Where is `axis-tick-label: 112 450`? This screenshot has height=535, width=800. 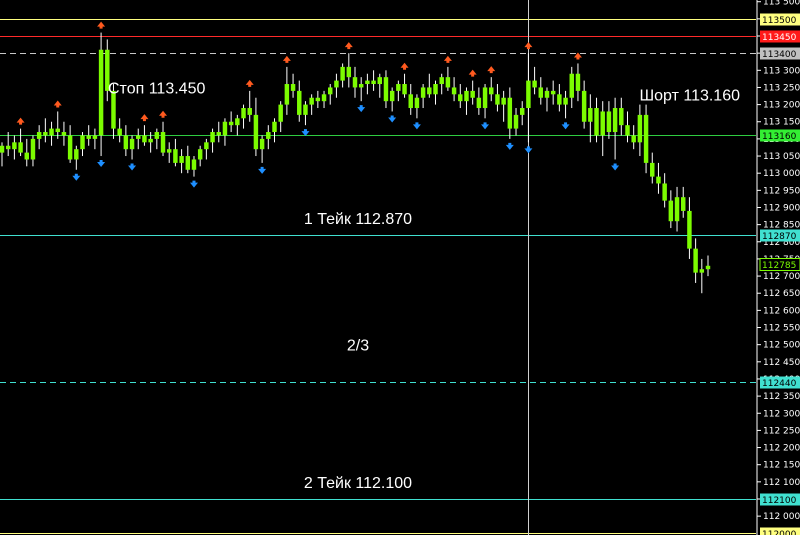 axis-tick-label: 112 450 is located at coordinates (781, 363).